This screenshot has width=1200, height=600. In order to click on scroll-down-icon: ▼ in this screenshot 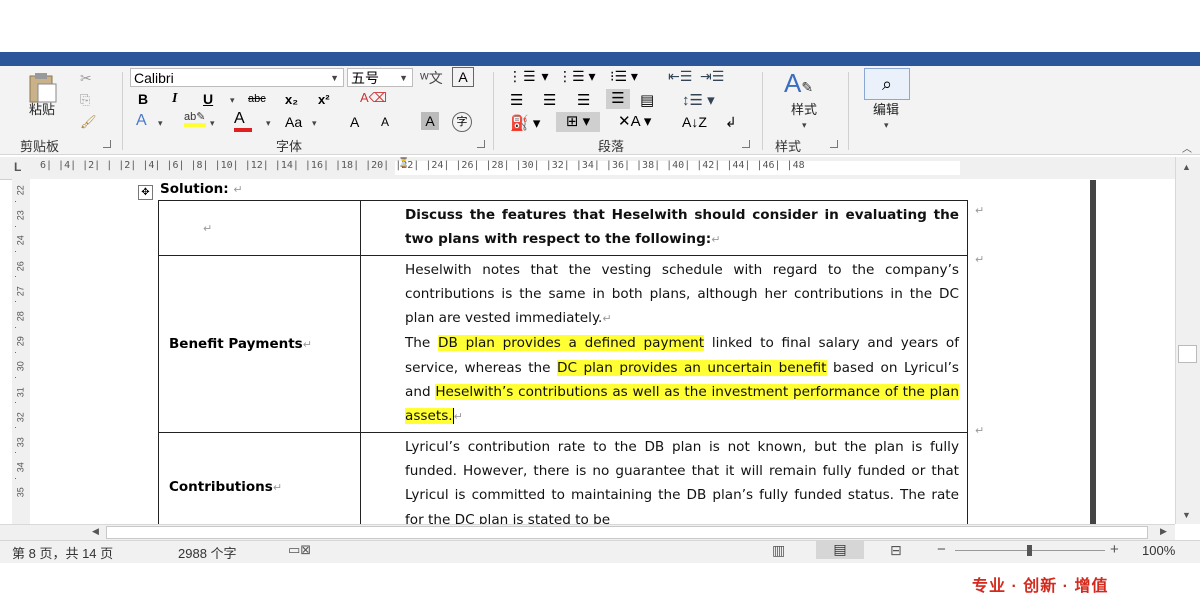, I will do `click(1186, 515)`.